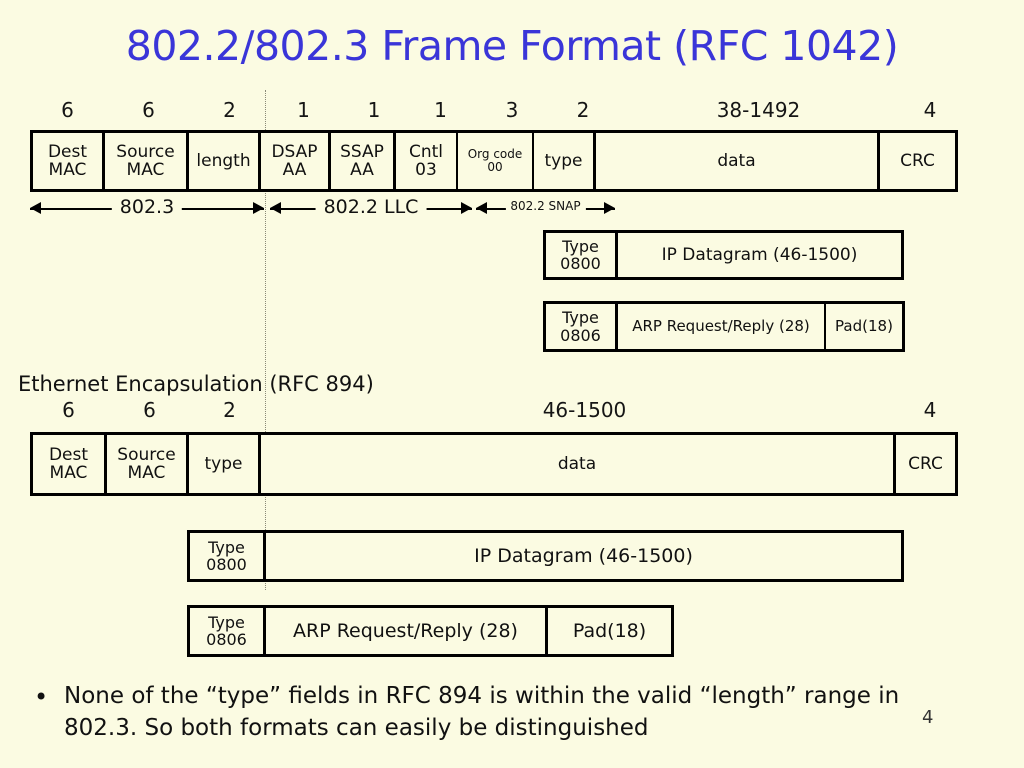 This screenshot has height=768, width=1024. I want to click on size-label-8022-5: 1, so click(440, 110).